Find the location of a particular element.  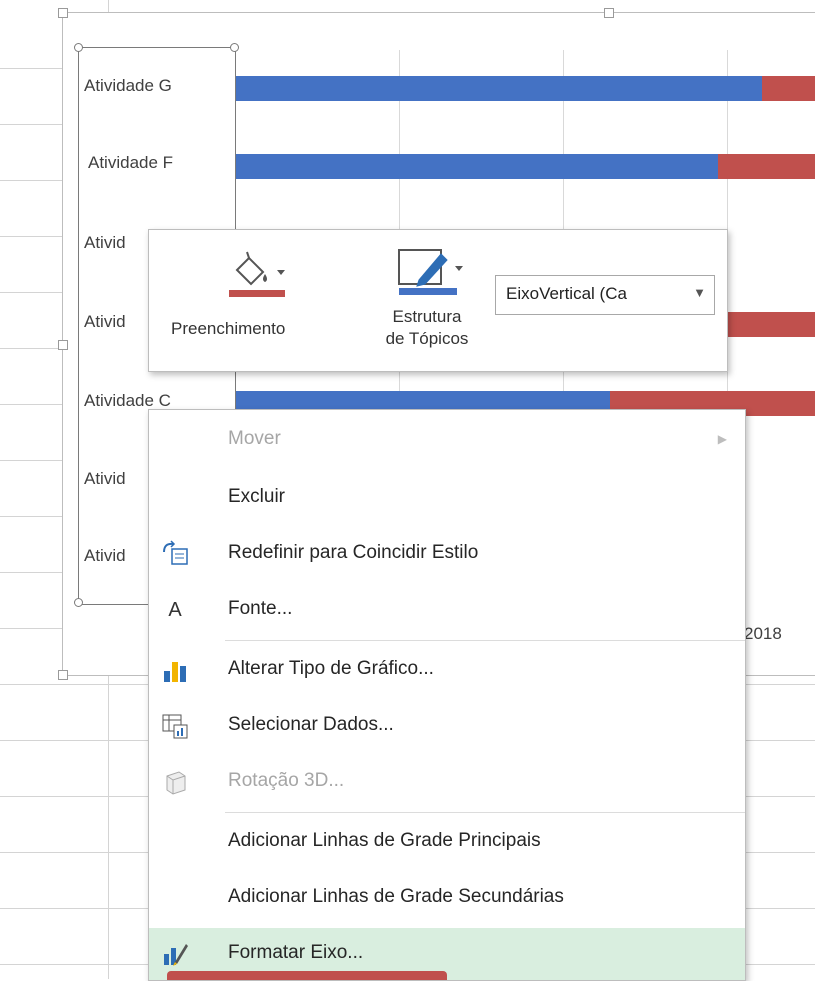

menu-item-label: Adicionar Linhas de Grade Principais is located at coordinates (384, 840).